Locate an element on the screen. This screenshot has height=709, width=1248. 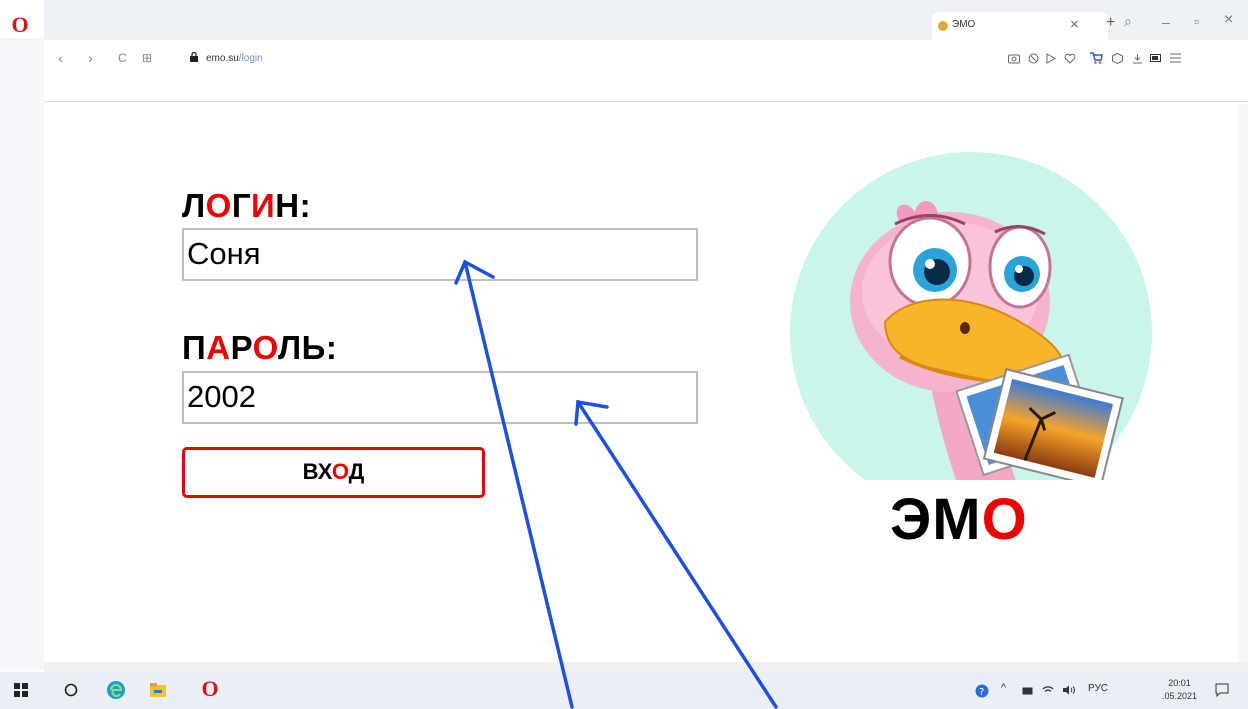
notifications-icon is located at coordinates (1222, 690).